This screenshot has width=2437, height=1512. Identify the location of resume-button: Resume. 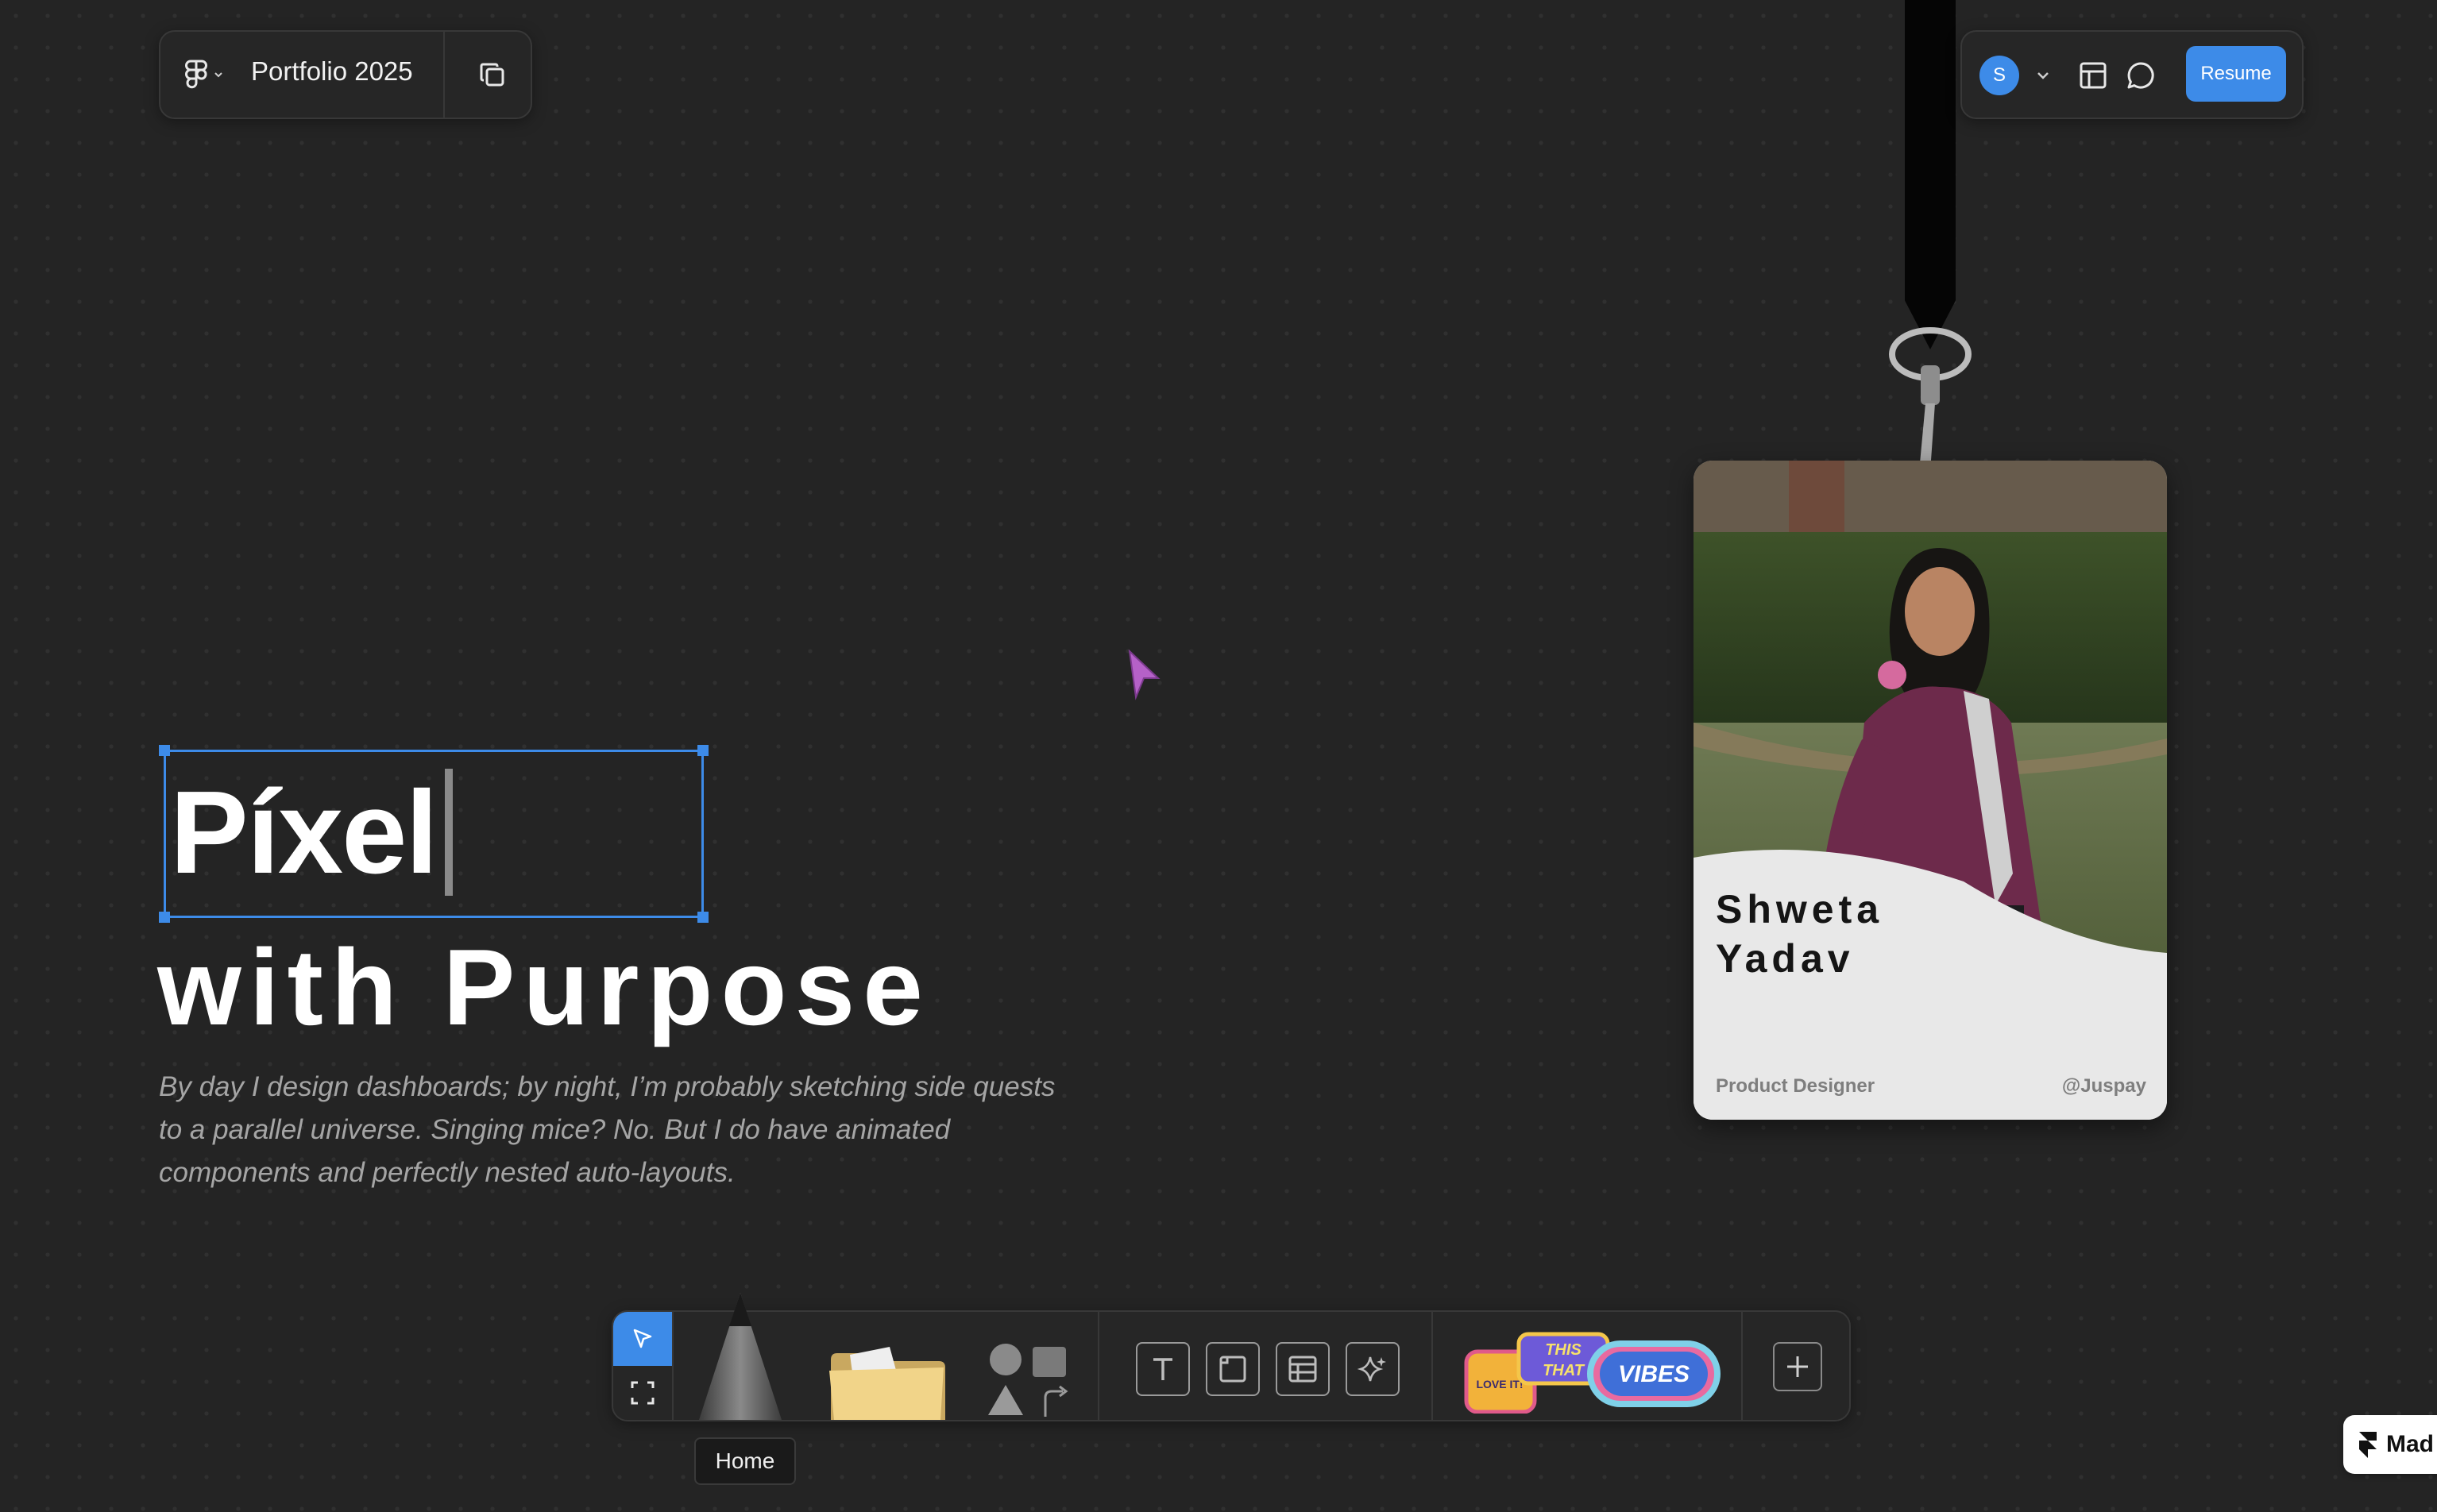
(2236, 74).